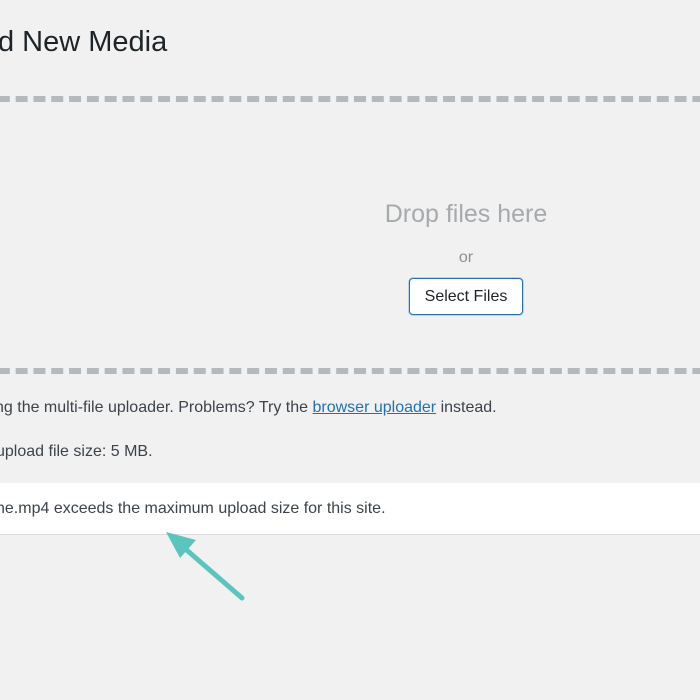  I want to click on browser-uploader-link: browser uploader, so click(375, 407).